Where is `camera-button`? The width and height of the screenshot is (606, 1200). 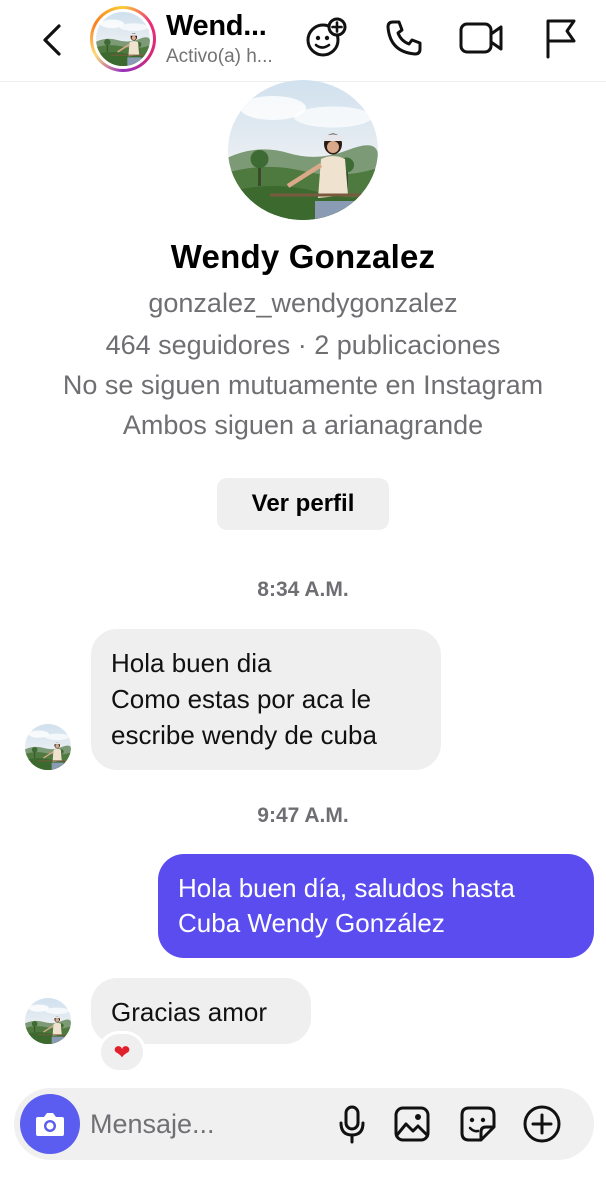
camera-button is located at coordinates (50, 1124).